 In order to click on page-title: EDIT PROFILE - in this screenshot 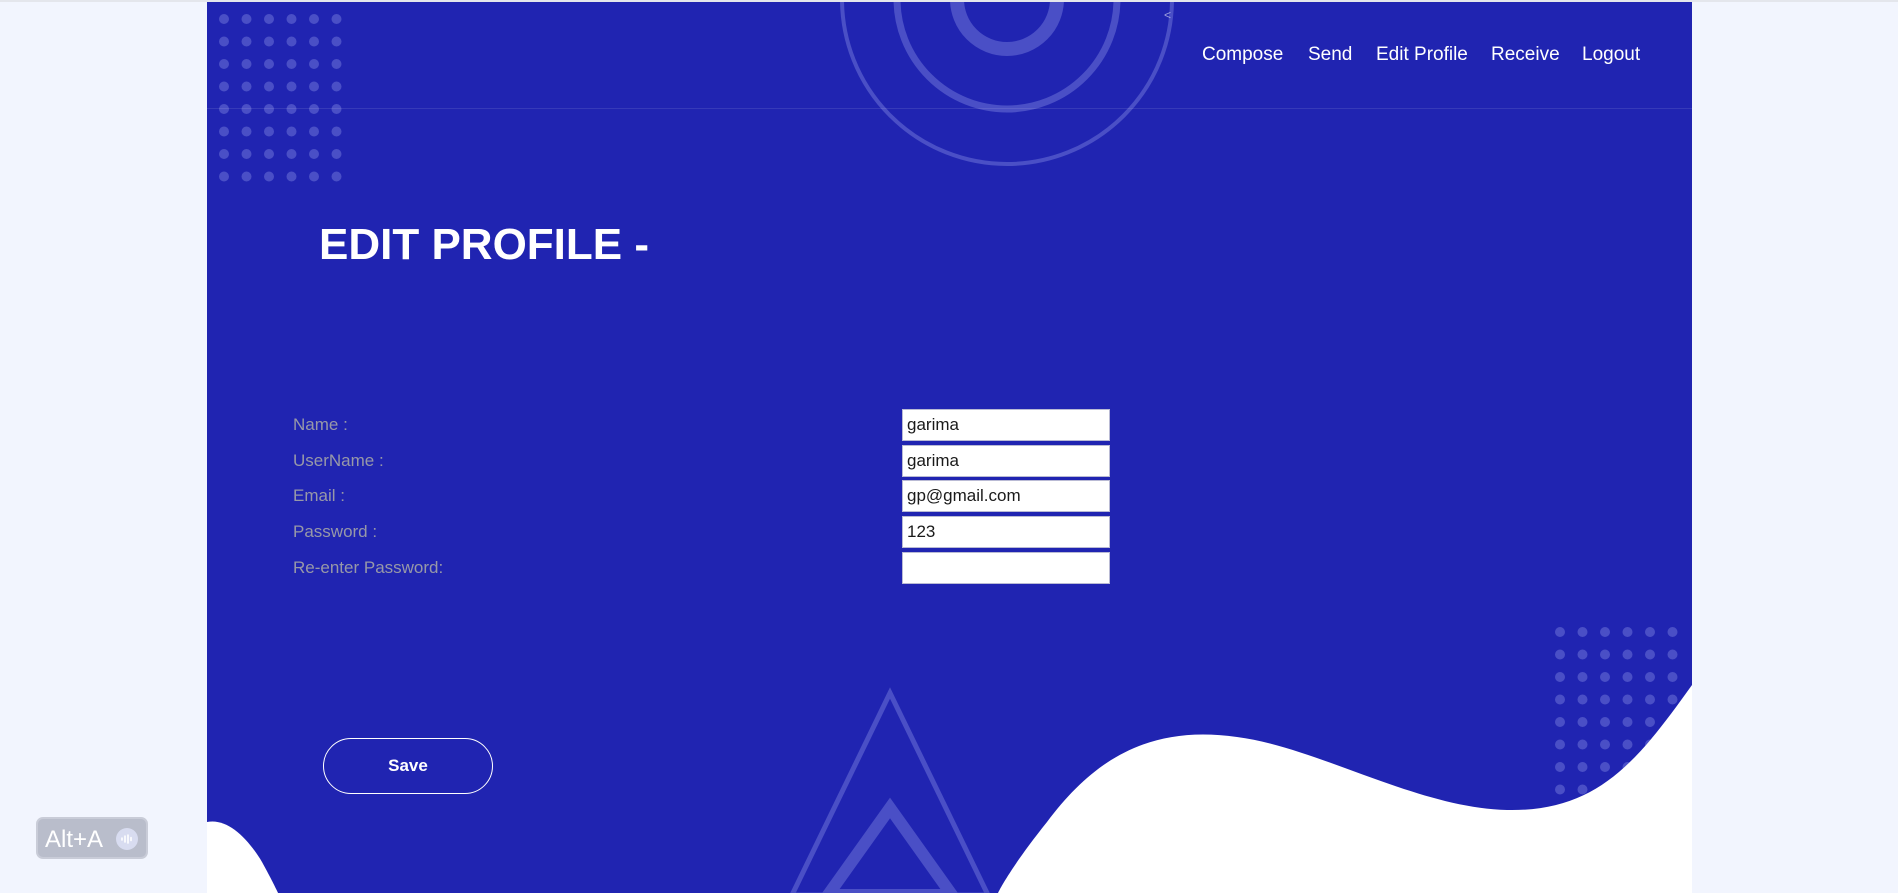, I will do `click(484, 244)`.